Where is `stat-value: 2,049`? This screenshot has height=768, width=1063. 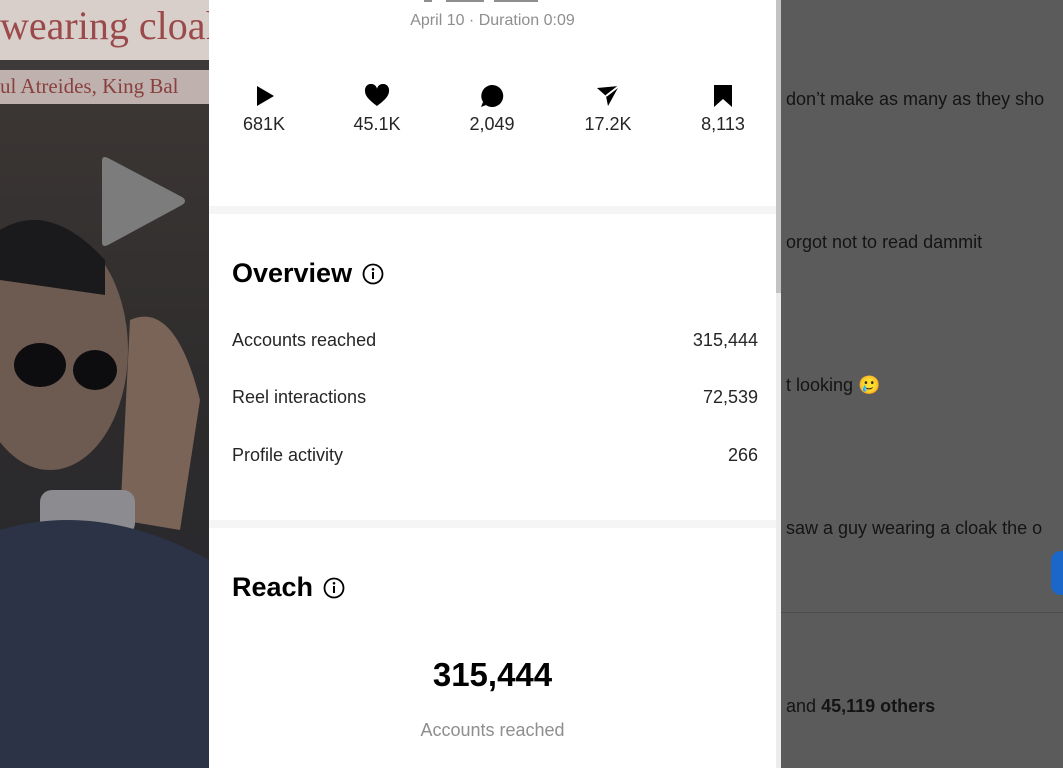 stat-value: 2,049 is located at coordinates (492, 124).